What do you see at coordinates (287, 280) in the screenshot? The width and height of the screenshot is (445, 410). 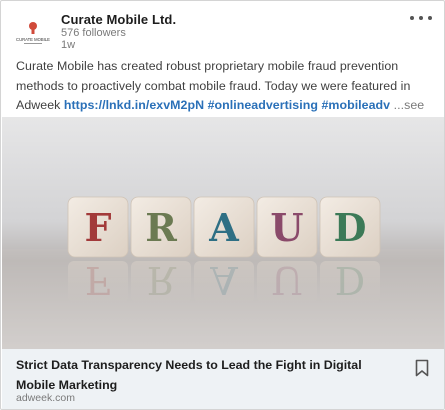 I see `die-letter-reflection: U` at bounding box center [287, 280].